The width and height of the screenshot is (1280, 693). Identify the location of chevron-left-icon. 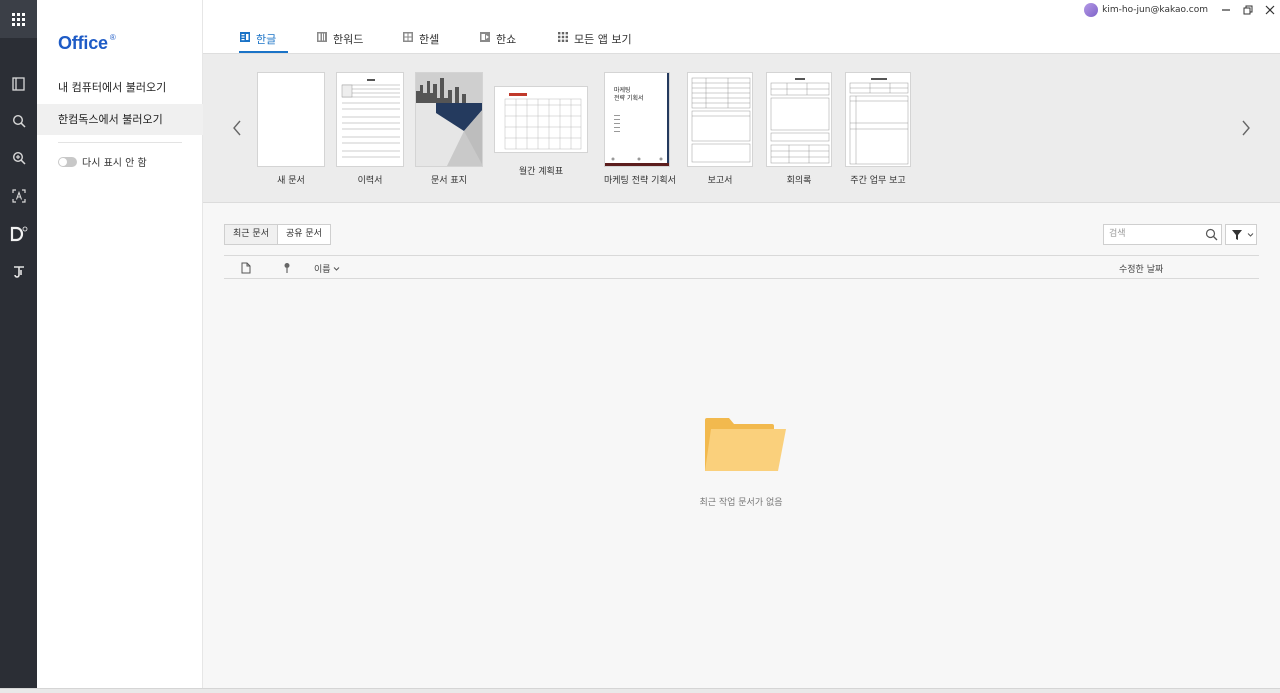
(237, 128).